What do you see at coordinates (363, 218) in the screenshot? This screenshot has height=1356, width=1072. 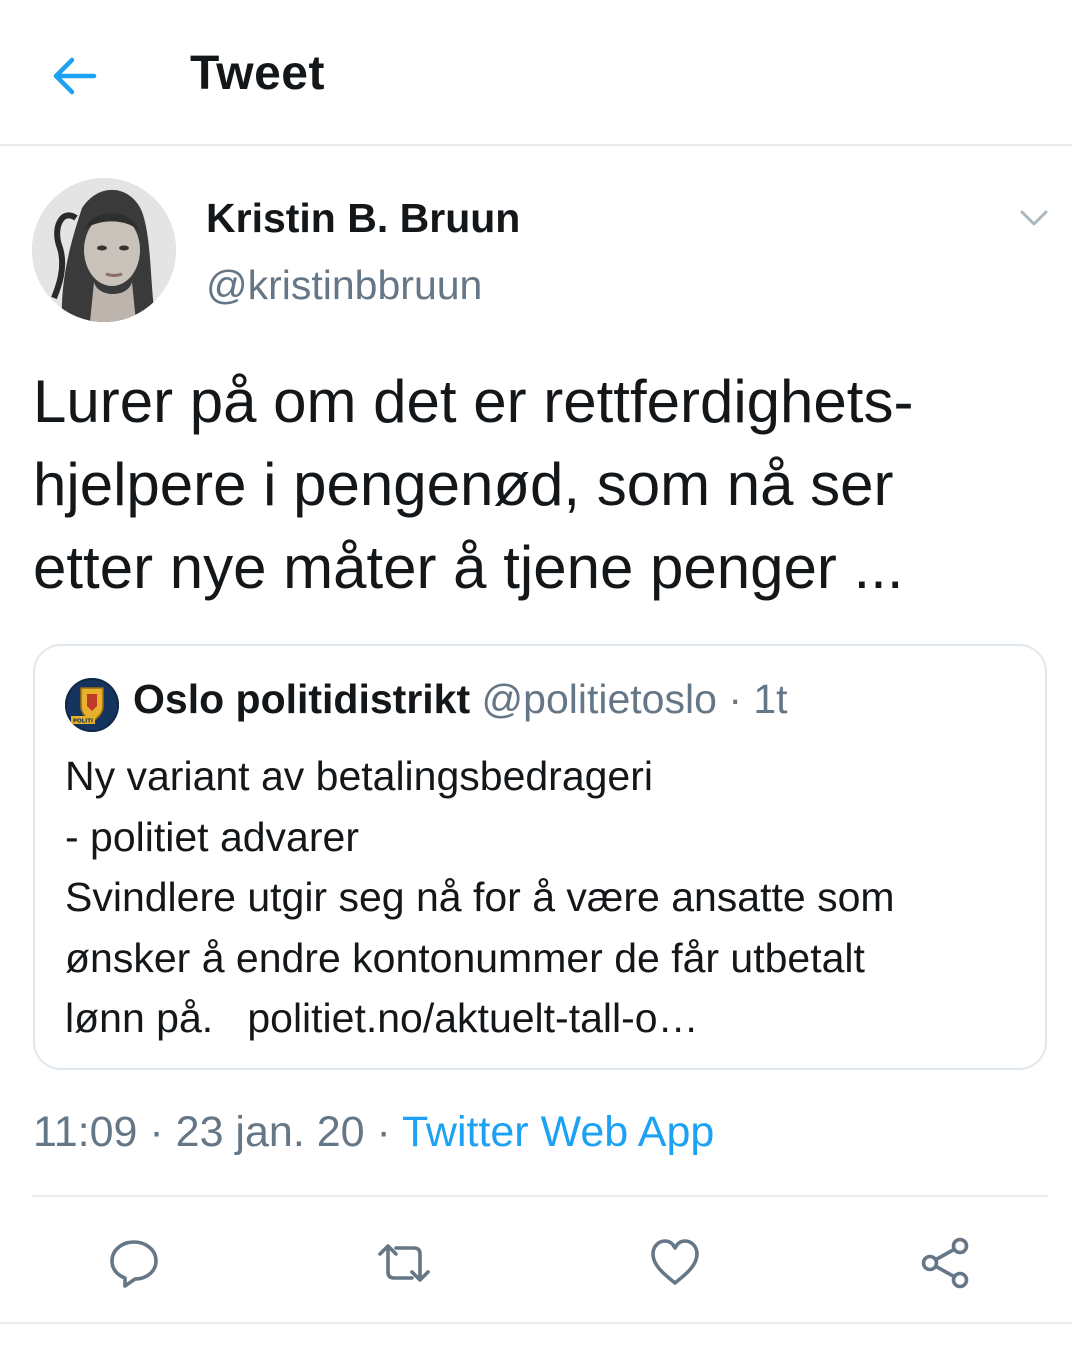 I see `author-name: Kristin B. Bruun` at bounding box center [363, 218].